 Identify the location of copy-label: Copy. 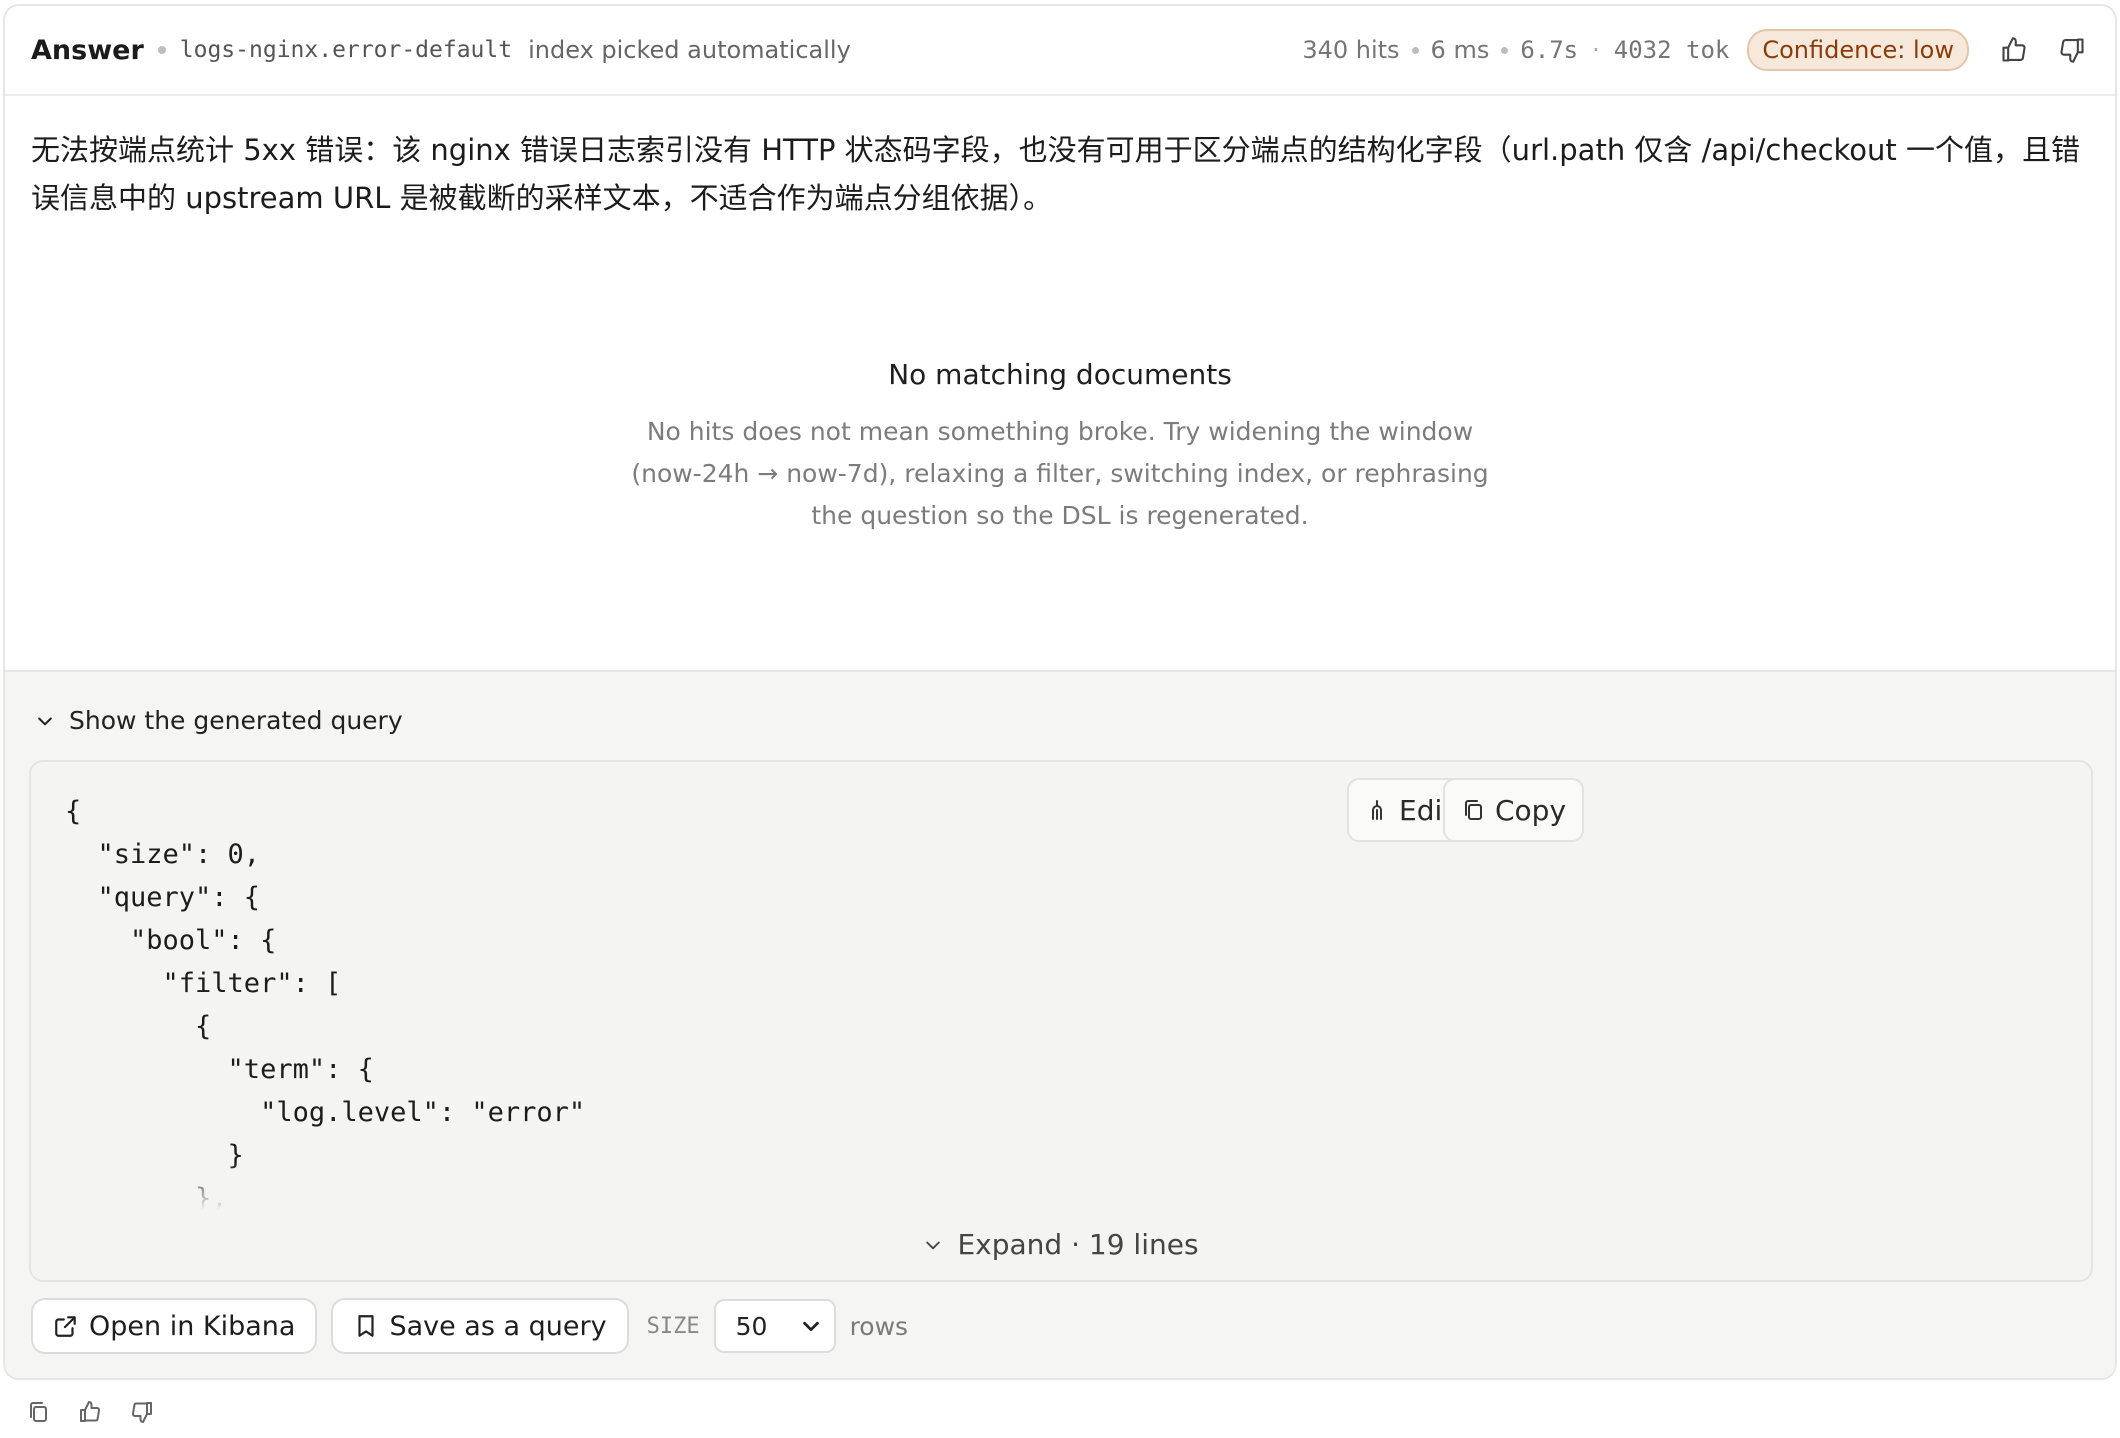
(1531, 810).